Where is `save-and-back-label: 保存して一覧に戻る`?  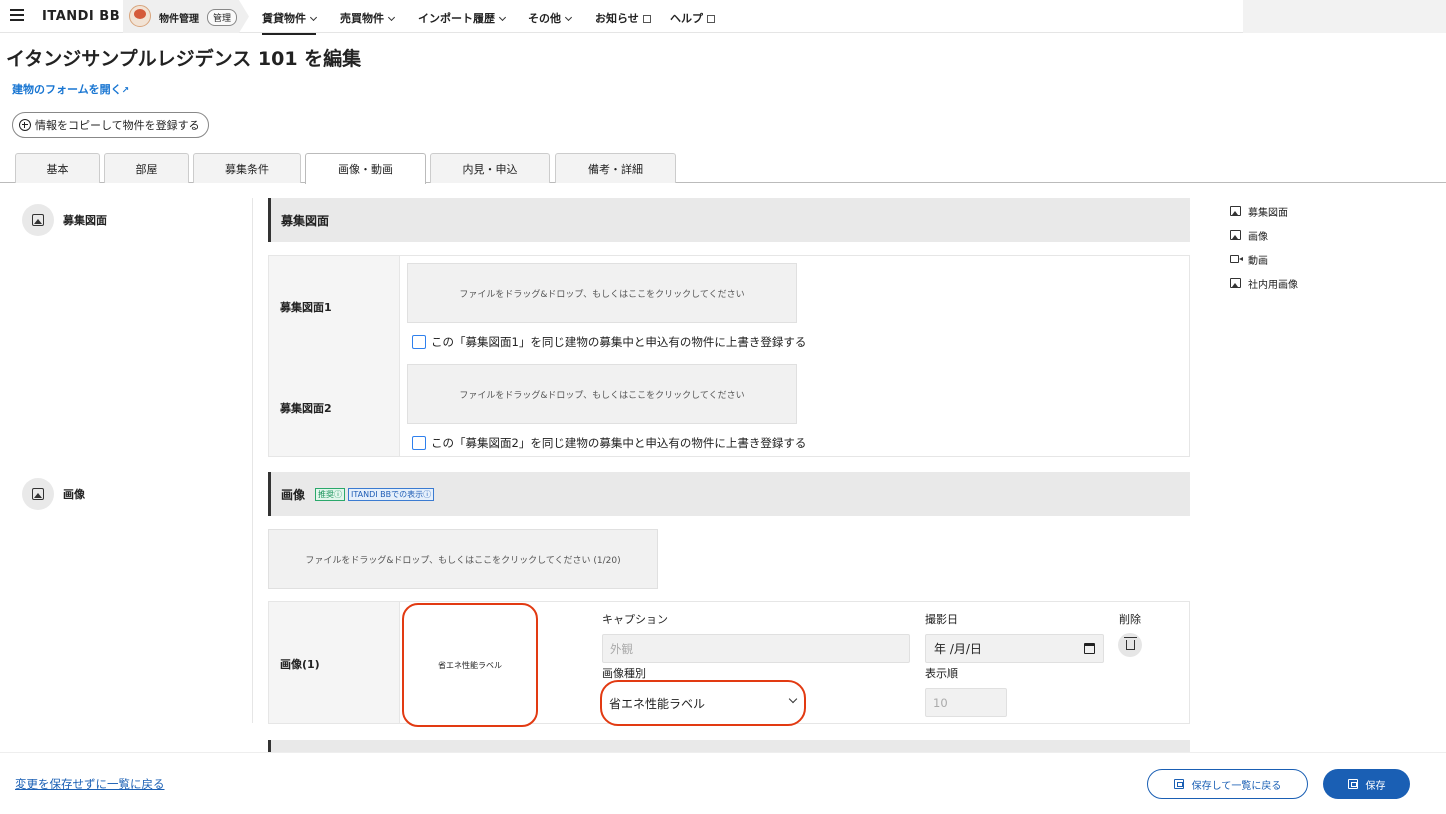 save-and-back-label: 保存して一覧に戻る is located at coordinates (1236, 786).